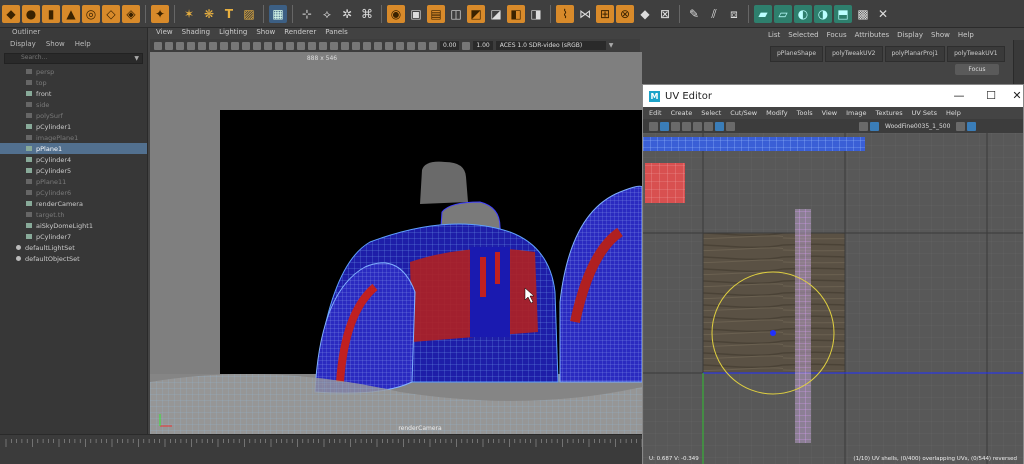 The height and width of the screenshot is (464, 1024). Describe the element at coordinates (655, 113) in the screenshot. I see `uv-menu-edit: Edit` at that location.